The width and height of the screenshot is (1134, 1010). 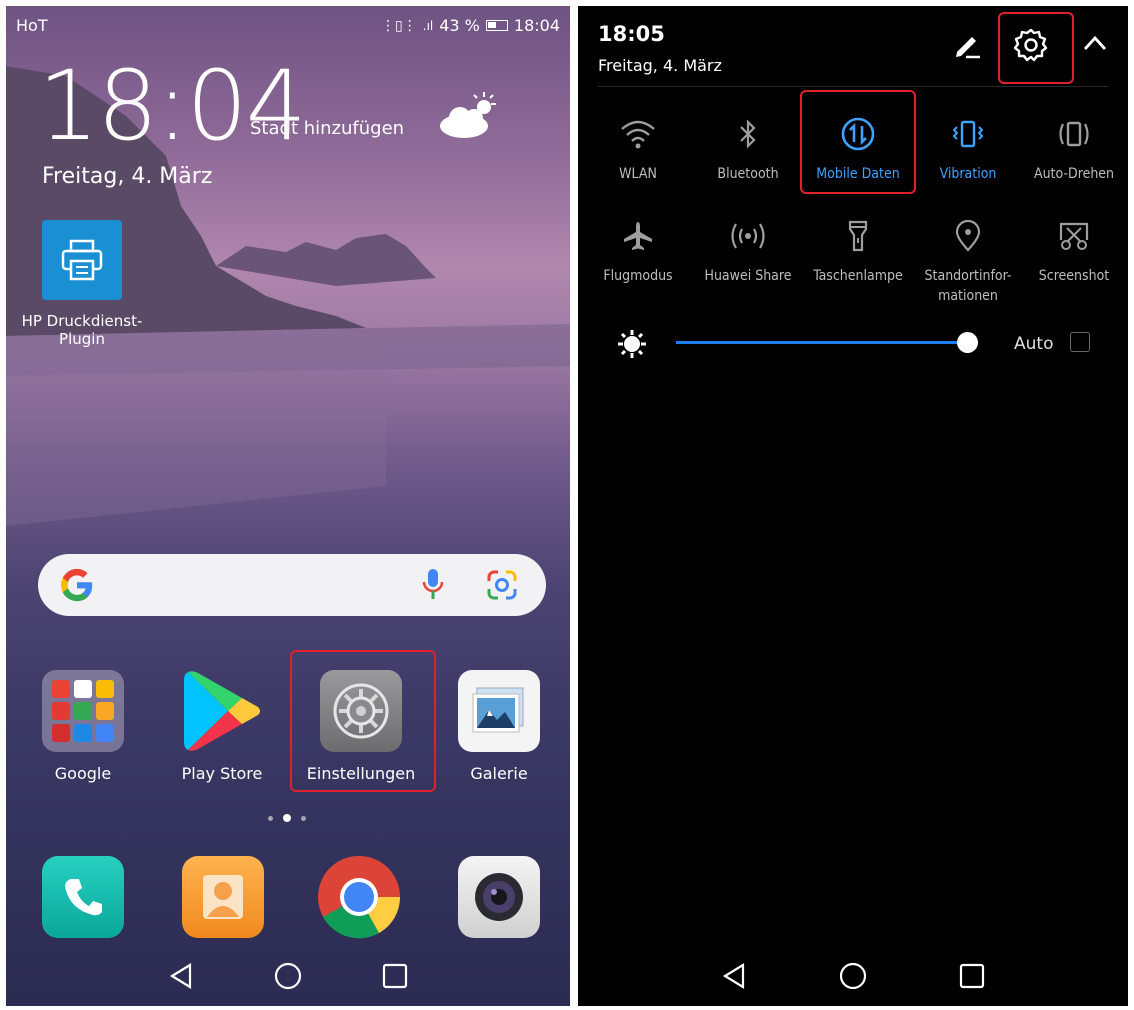 What do you see at coordinates (83, 773) in the screenshot?
I see `google-folder-label: Google` at bounding box center [83, 773].